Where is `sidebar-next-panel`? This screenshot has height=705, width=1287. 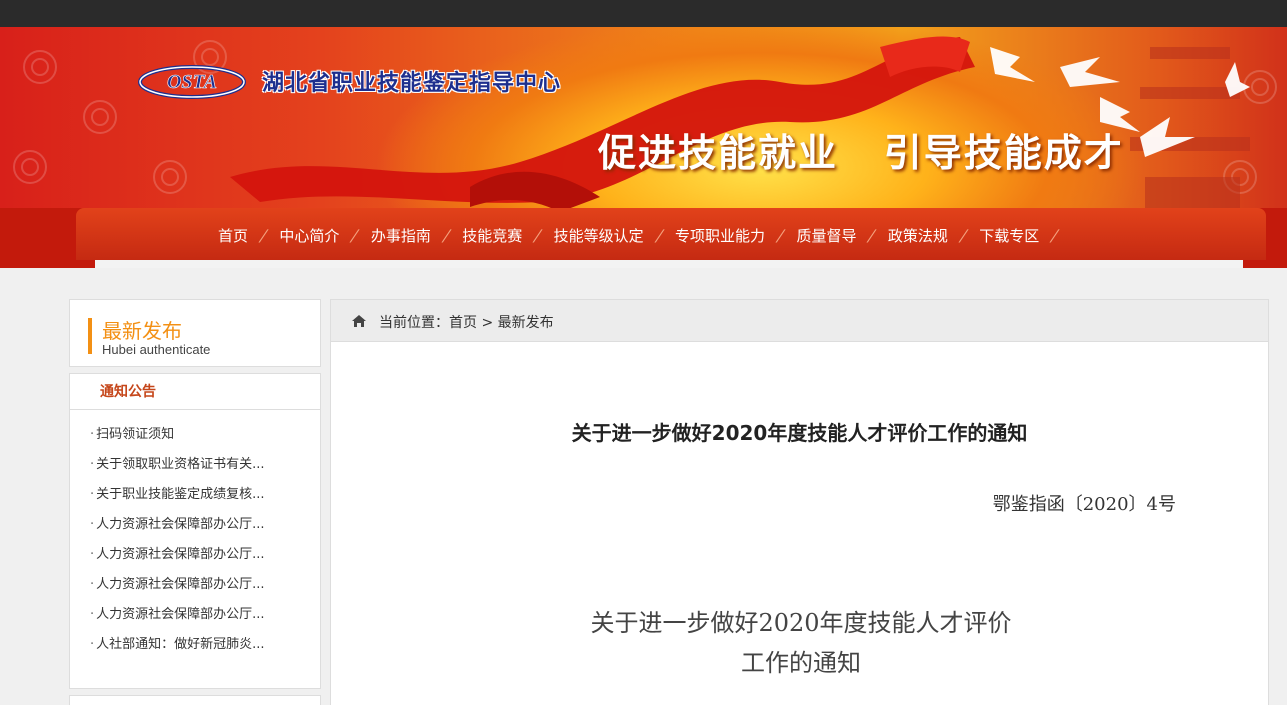 sidebar-next-panel is located at coordinates (195, 700).